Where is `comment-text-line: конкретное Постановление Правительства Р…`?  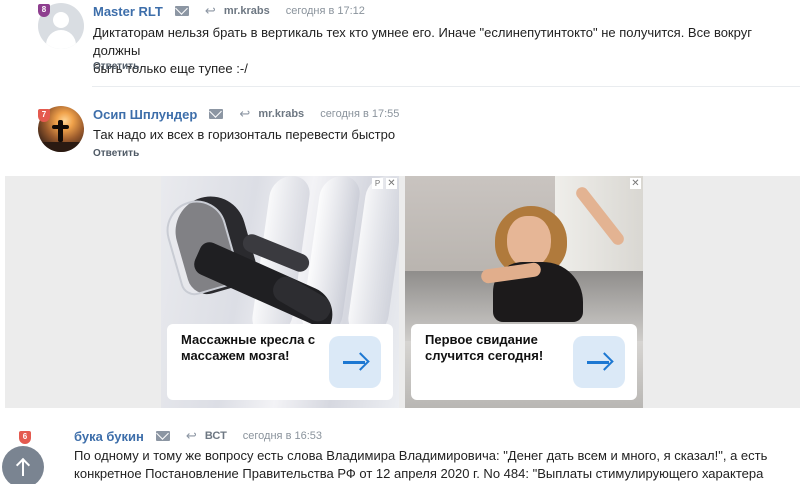 comment-text-line: конкретное Постановление Правительства Р… is located at coordinates (419, 473).